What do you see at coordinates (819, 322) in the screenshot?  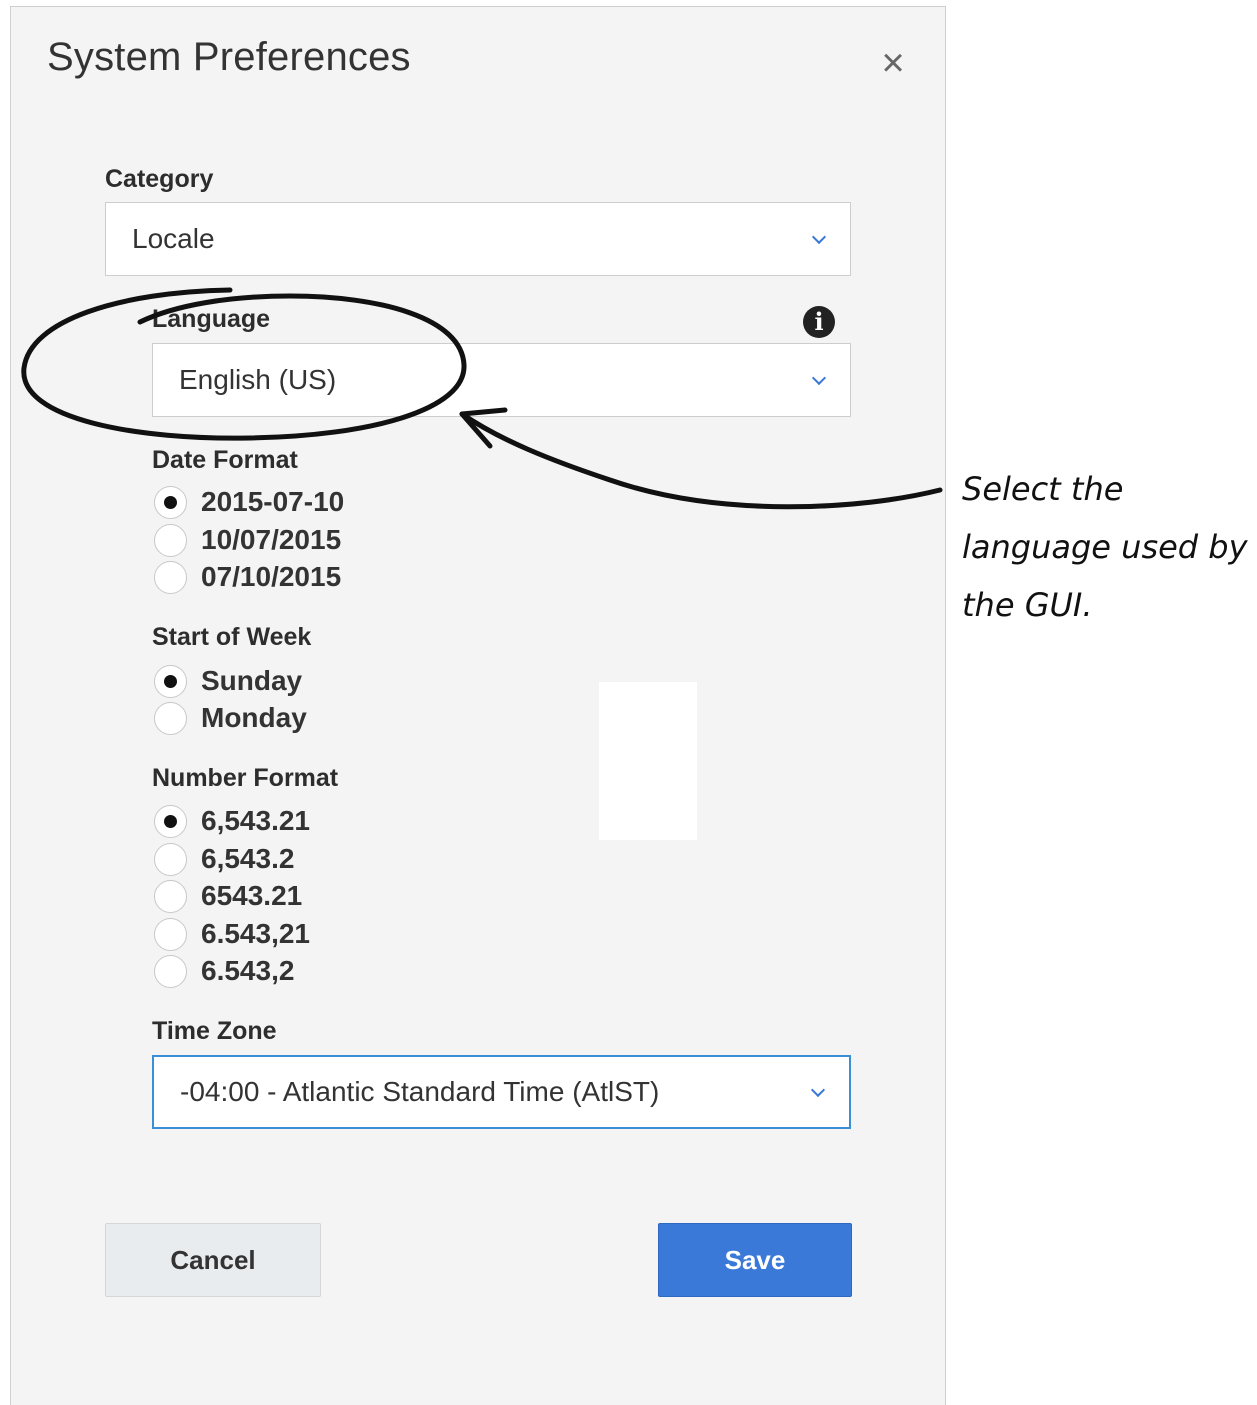 I see `info-icon: i` at bounding box center [819, 322].